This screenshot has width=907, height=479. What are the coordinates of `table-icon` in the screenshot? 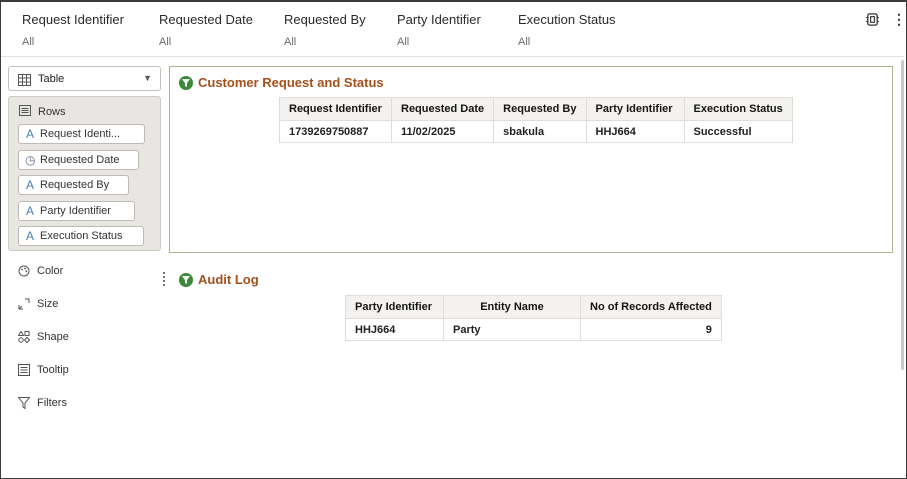 It's located at (24, 82).